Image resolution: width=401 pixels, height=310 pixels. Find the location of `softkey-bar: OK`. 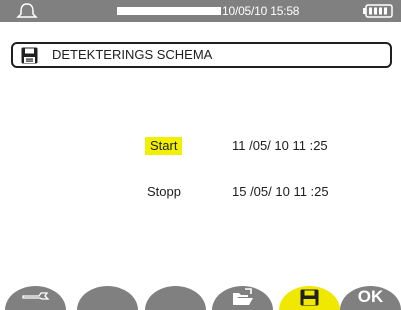

softkey-bar: OK is located at coordinates (200, 298).